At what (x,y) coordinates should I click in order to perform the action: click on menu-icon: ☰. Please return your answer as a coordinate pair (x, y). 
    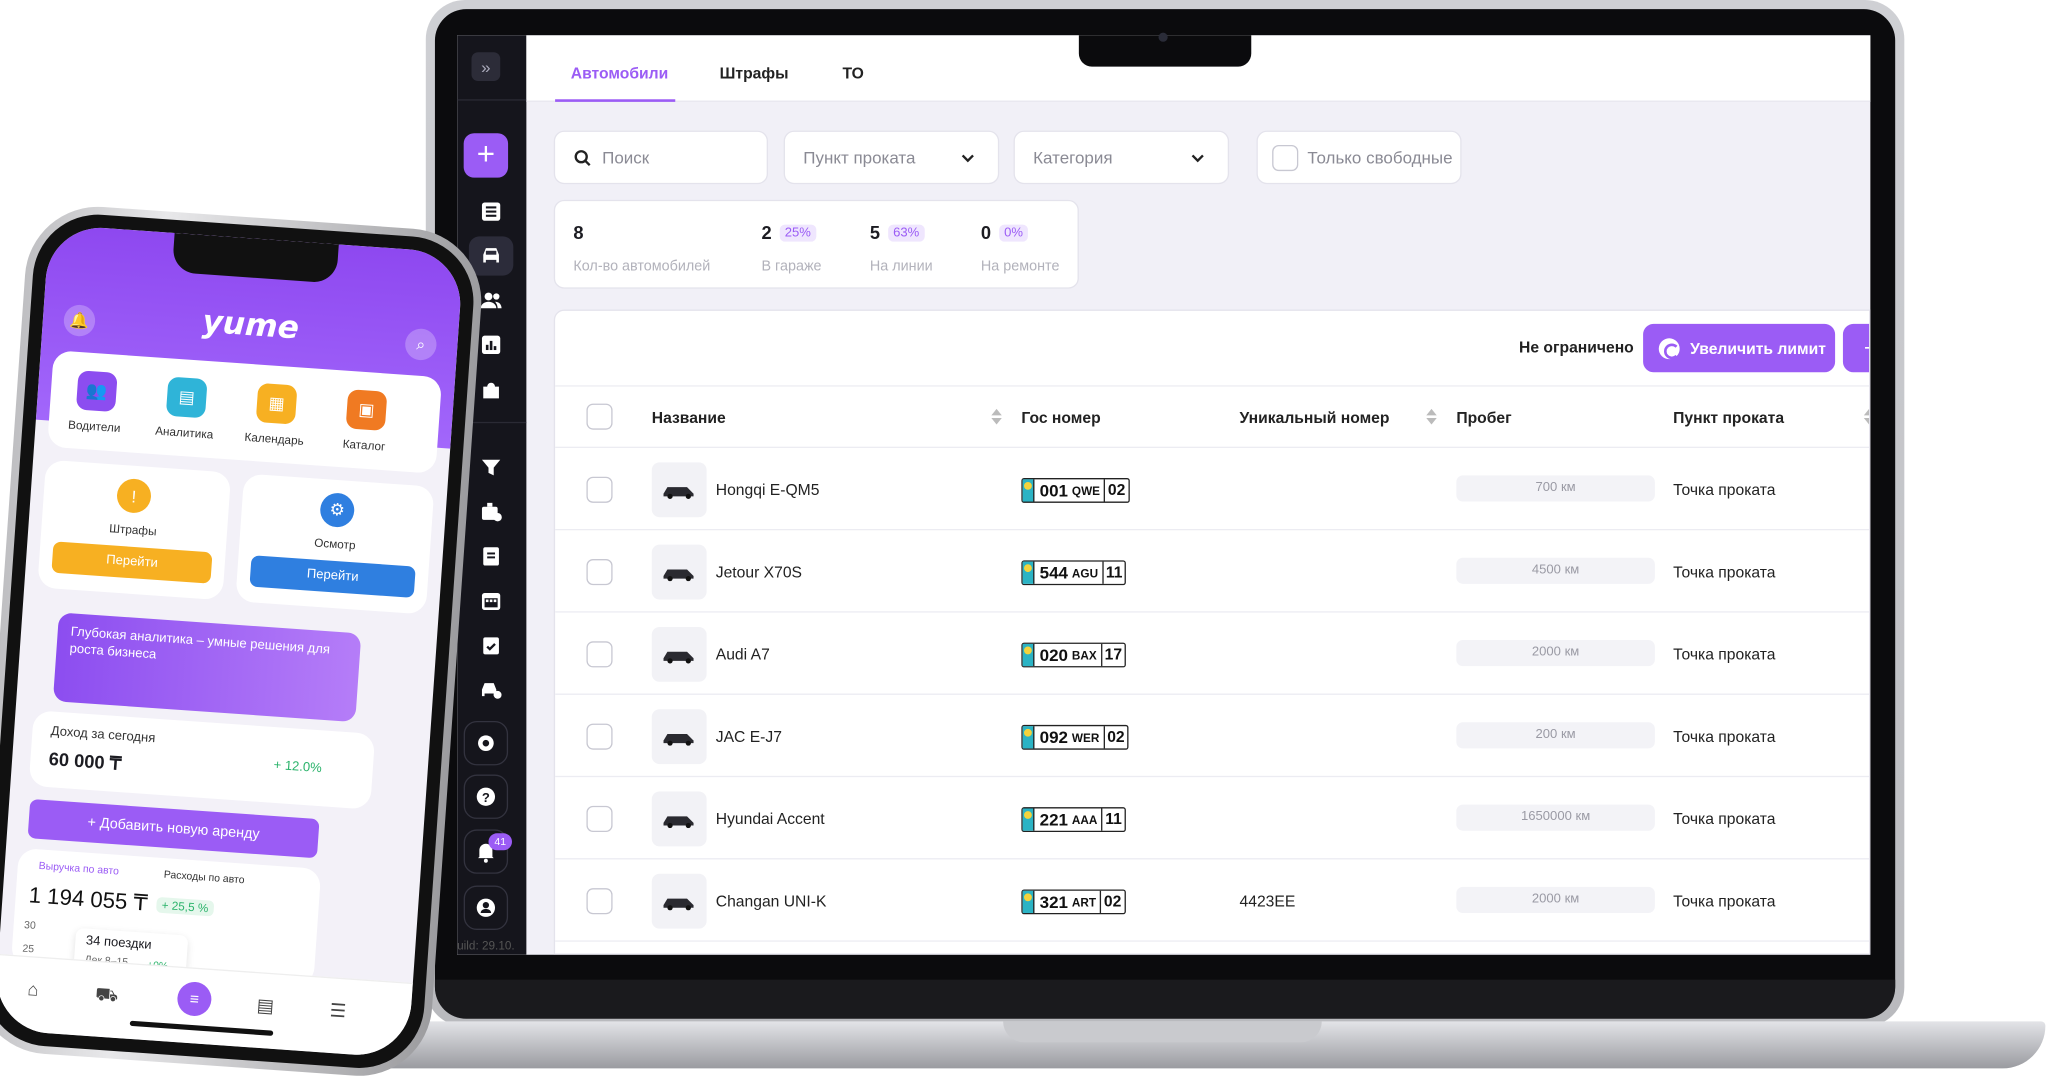
    Looking at the image, I should click on (338, 1010).